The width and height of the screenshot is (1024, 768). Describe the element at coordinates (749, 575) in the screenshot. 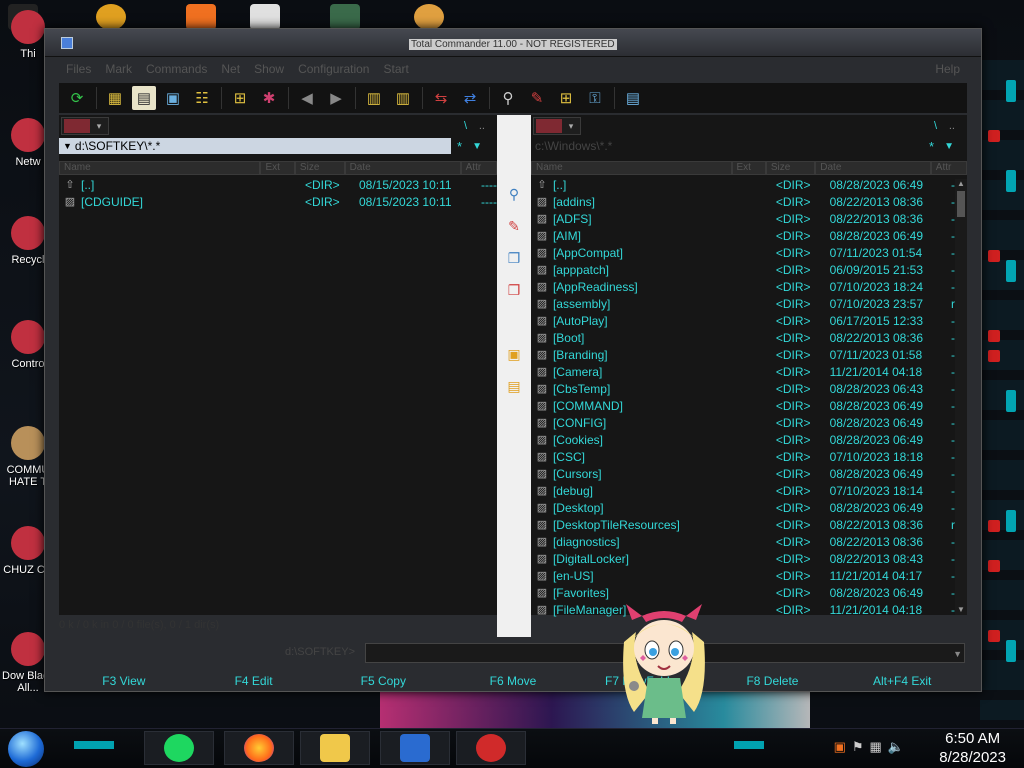

I see `file-row: ▨[en-US]<DIR>11/21/2014 04:17----` at that location.